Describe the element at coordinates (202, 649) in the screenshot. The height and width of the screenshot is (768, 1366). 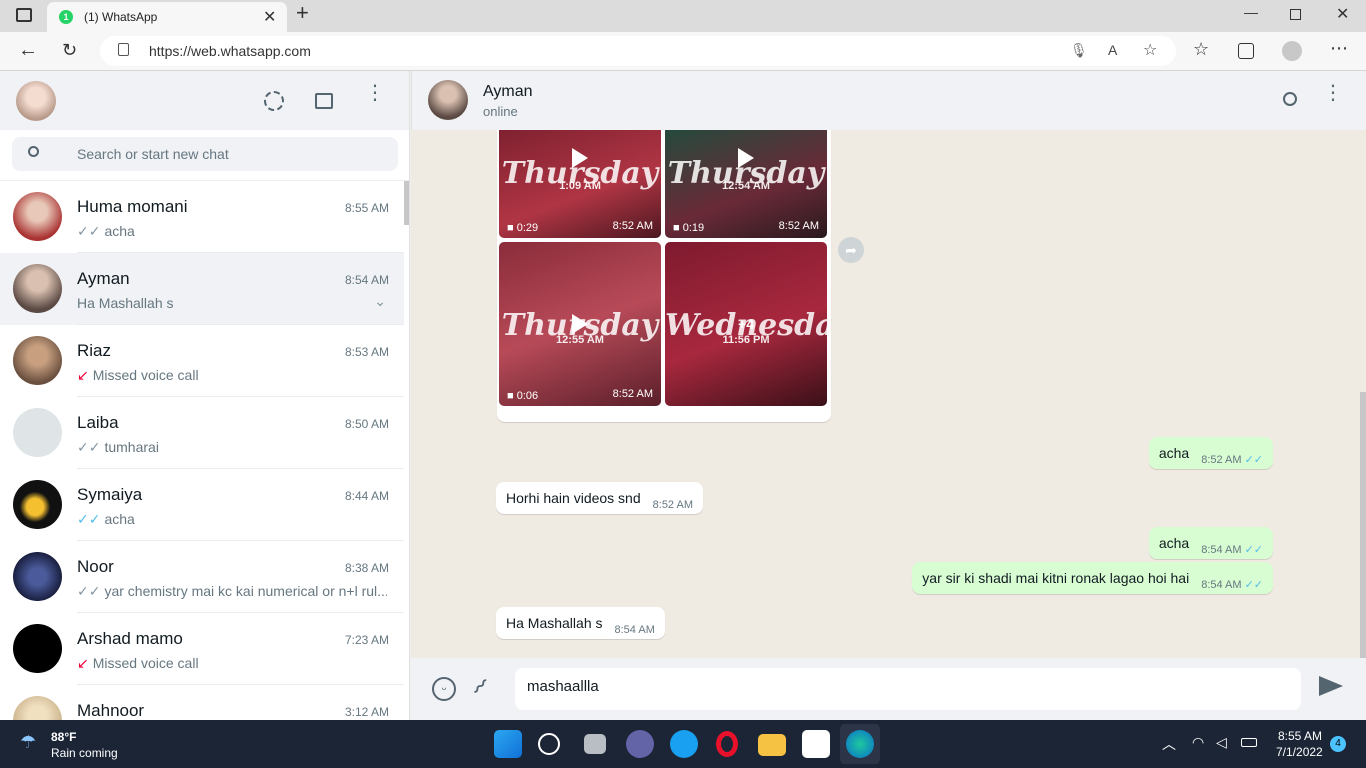
I see `chat-list-item: Arshad mamo 7:23 AM ↙ Missed voice call` at that location.